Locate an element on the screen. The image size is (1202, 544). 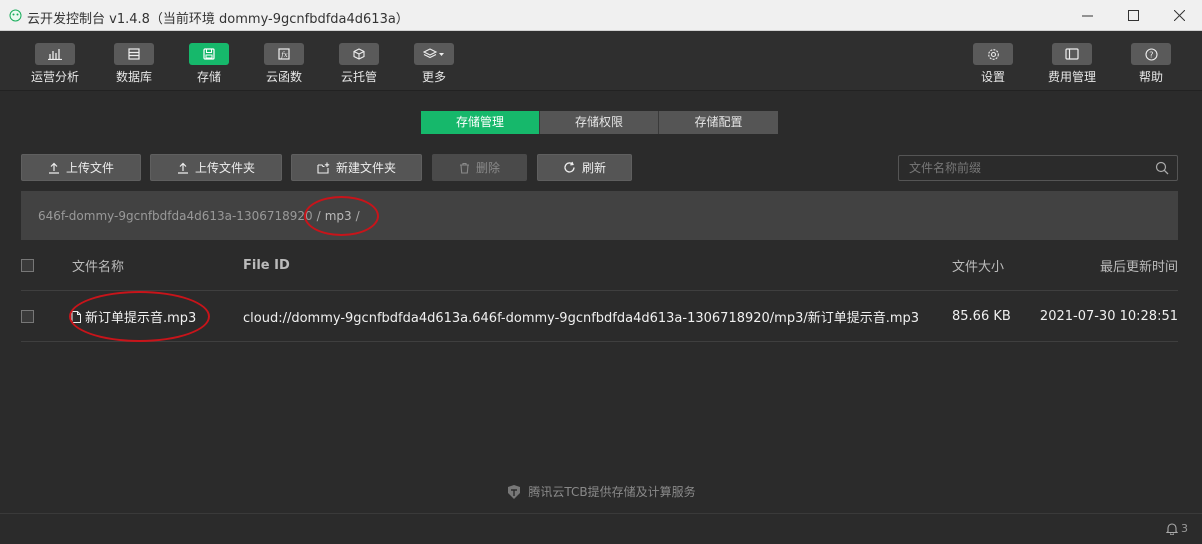
search-box is located at coordinates (1038, 168).